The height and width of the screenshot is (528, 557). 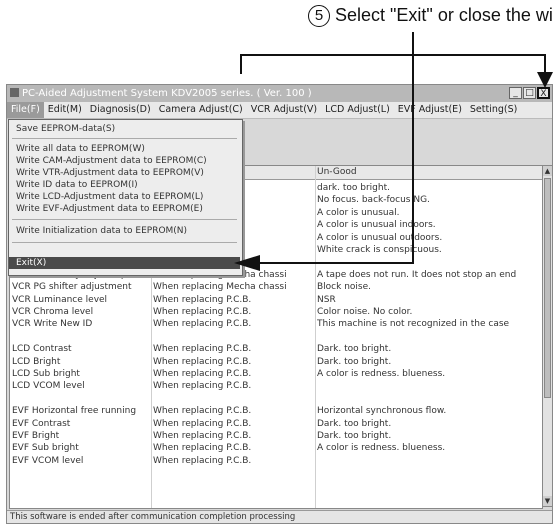 What do you see at coordinates (201, 110) in the screenshot?
I see `menu-camera-adjust: Camera Adjust(C)` at bounding box center [201, 110].